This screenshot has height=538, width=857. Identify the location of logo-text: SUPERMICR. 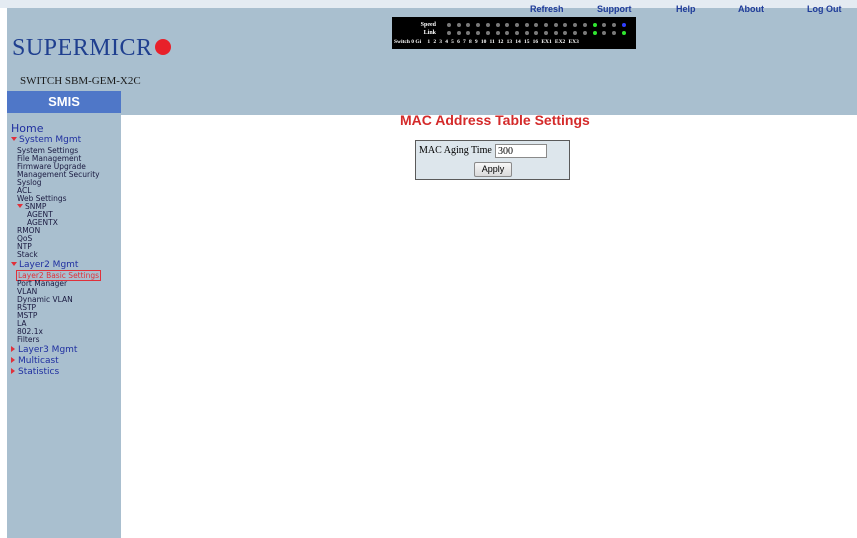
(82, 48).